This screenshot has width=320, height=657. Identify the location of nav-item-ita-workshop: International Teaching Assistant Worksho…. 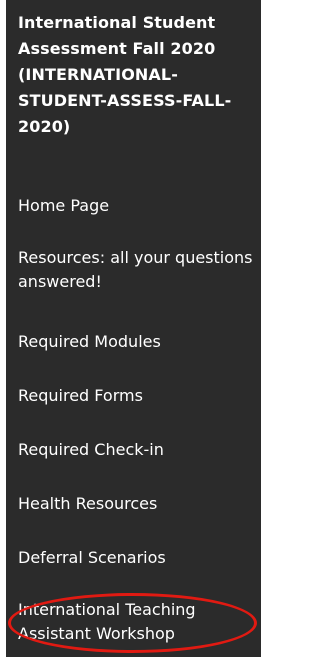
(137, 622).